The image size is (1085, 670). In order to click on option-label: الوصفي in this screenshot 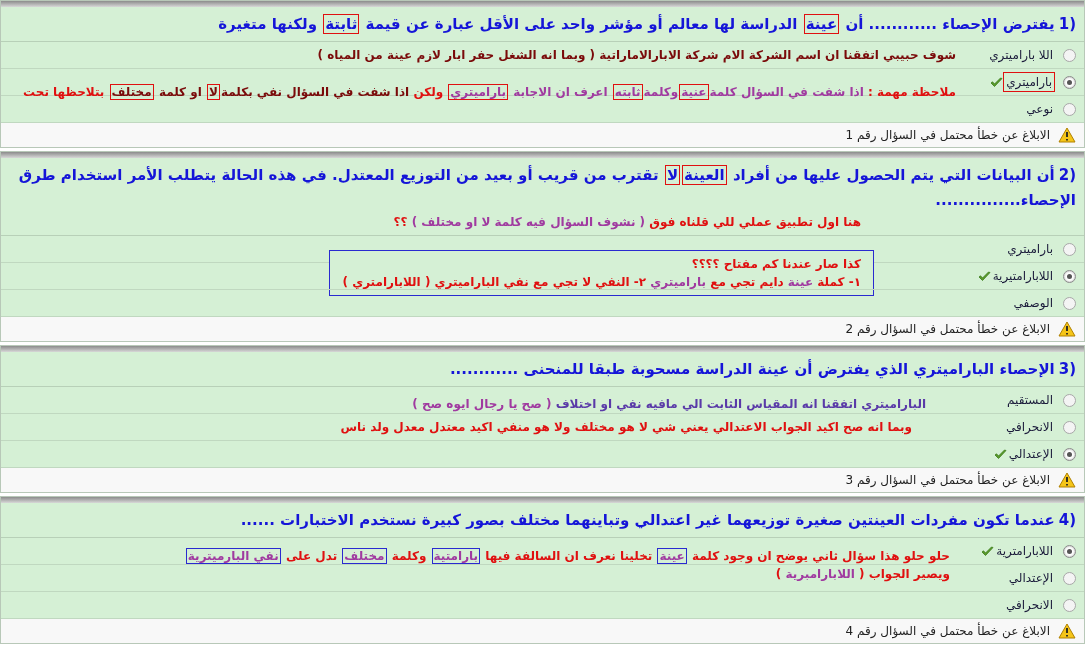, I will do `click(1033, 303)`.